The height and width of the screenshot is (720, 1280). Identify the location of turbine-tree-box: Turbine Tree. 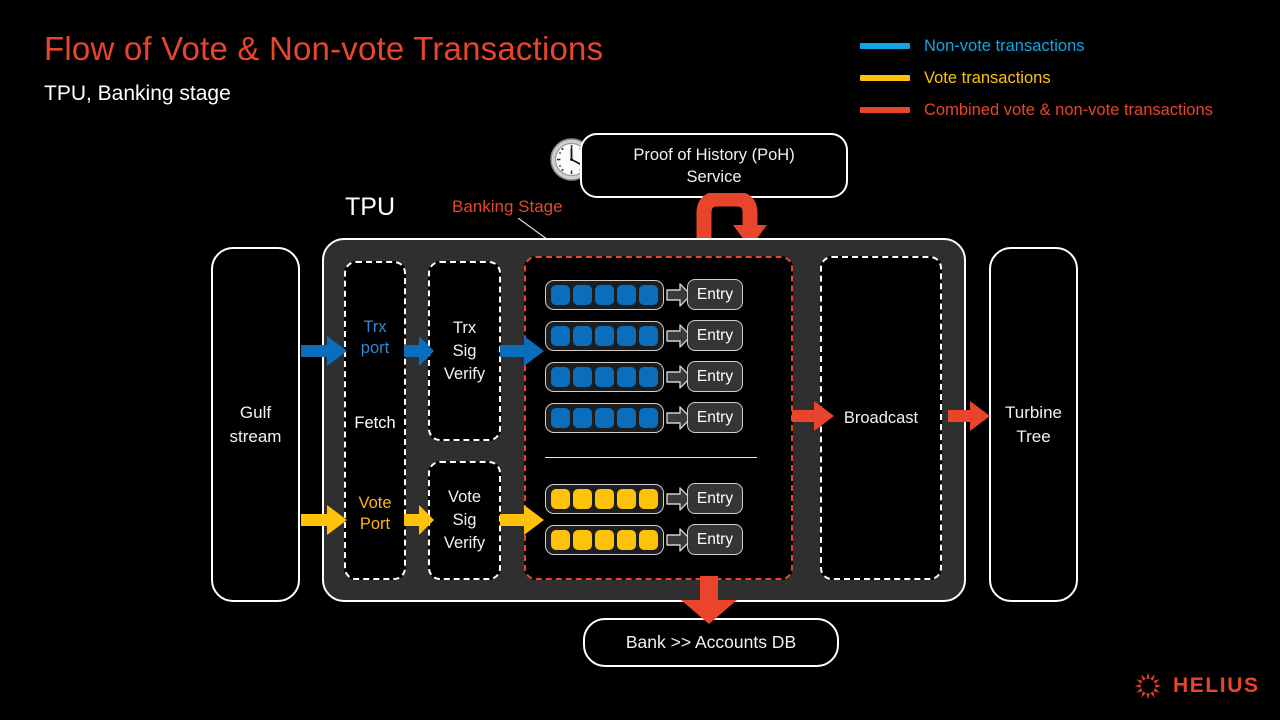
(1033, 424).